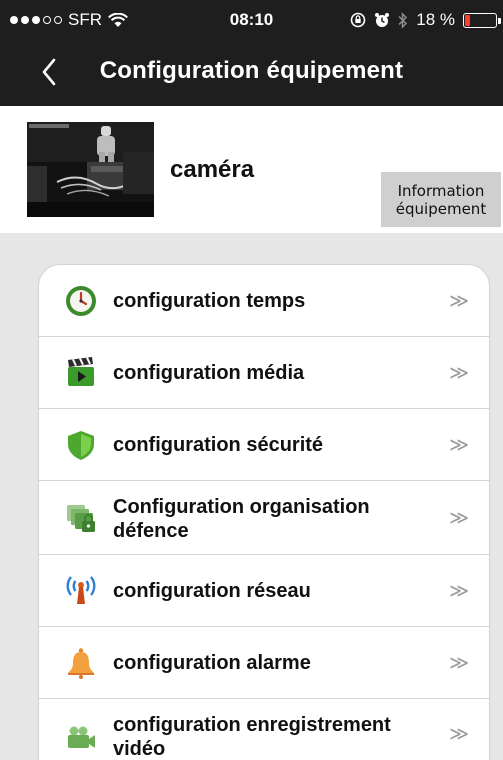 This screenshot has height=760, width=503. I want to click on device-info-button: Information équipement, so click(441, 199).